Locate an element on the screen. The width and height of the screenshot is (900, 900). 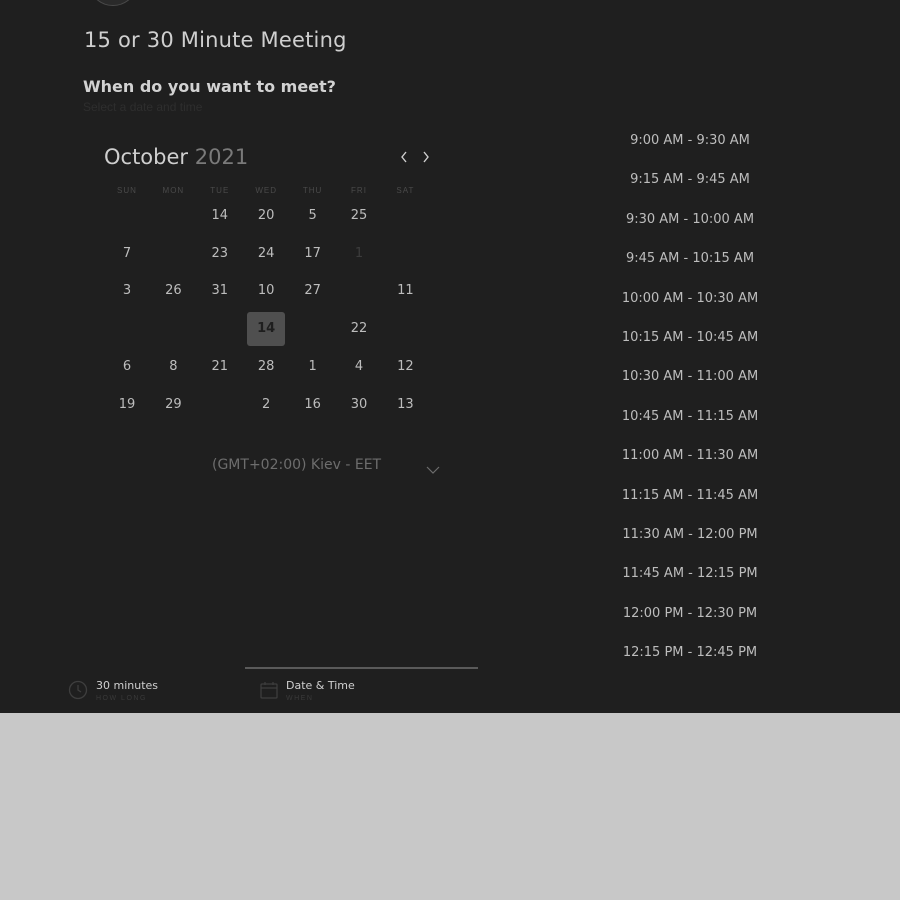
weekday-tue: TUE is located at coordinates (220, 190).